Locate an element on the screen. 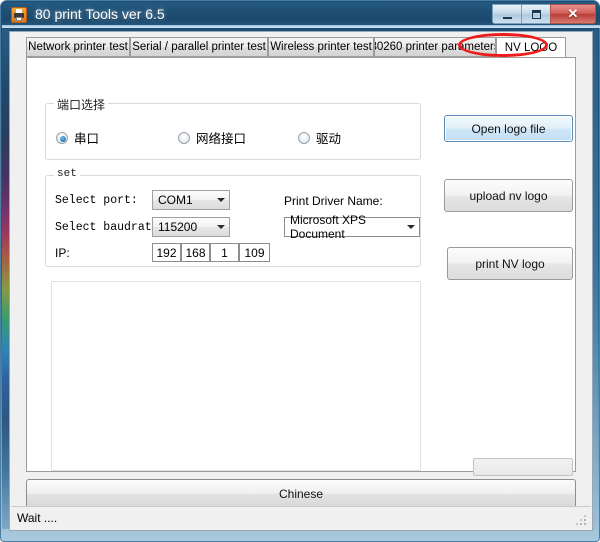  select-baudrate-label: Select baudrat is located at coordinates (103, 227).